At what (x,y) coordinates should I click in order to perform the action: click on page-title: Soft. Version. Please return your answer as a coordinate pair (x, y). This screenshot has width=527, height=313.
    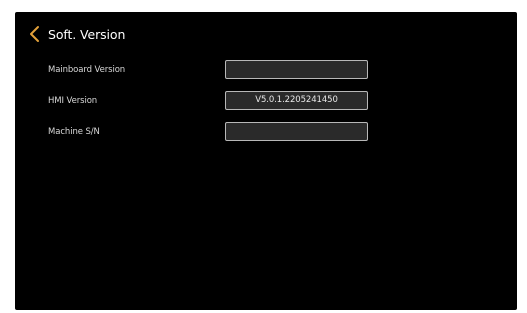
    Looking at the image, I should click on (87, 34).